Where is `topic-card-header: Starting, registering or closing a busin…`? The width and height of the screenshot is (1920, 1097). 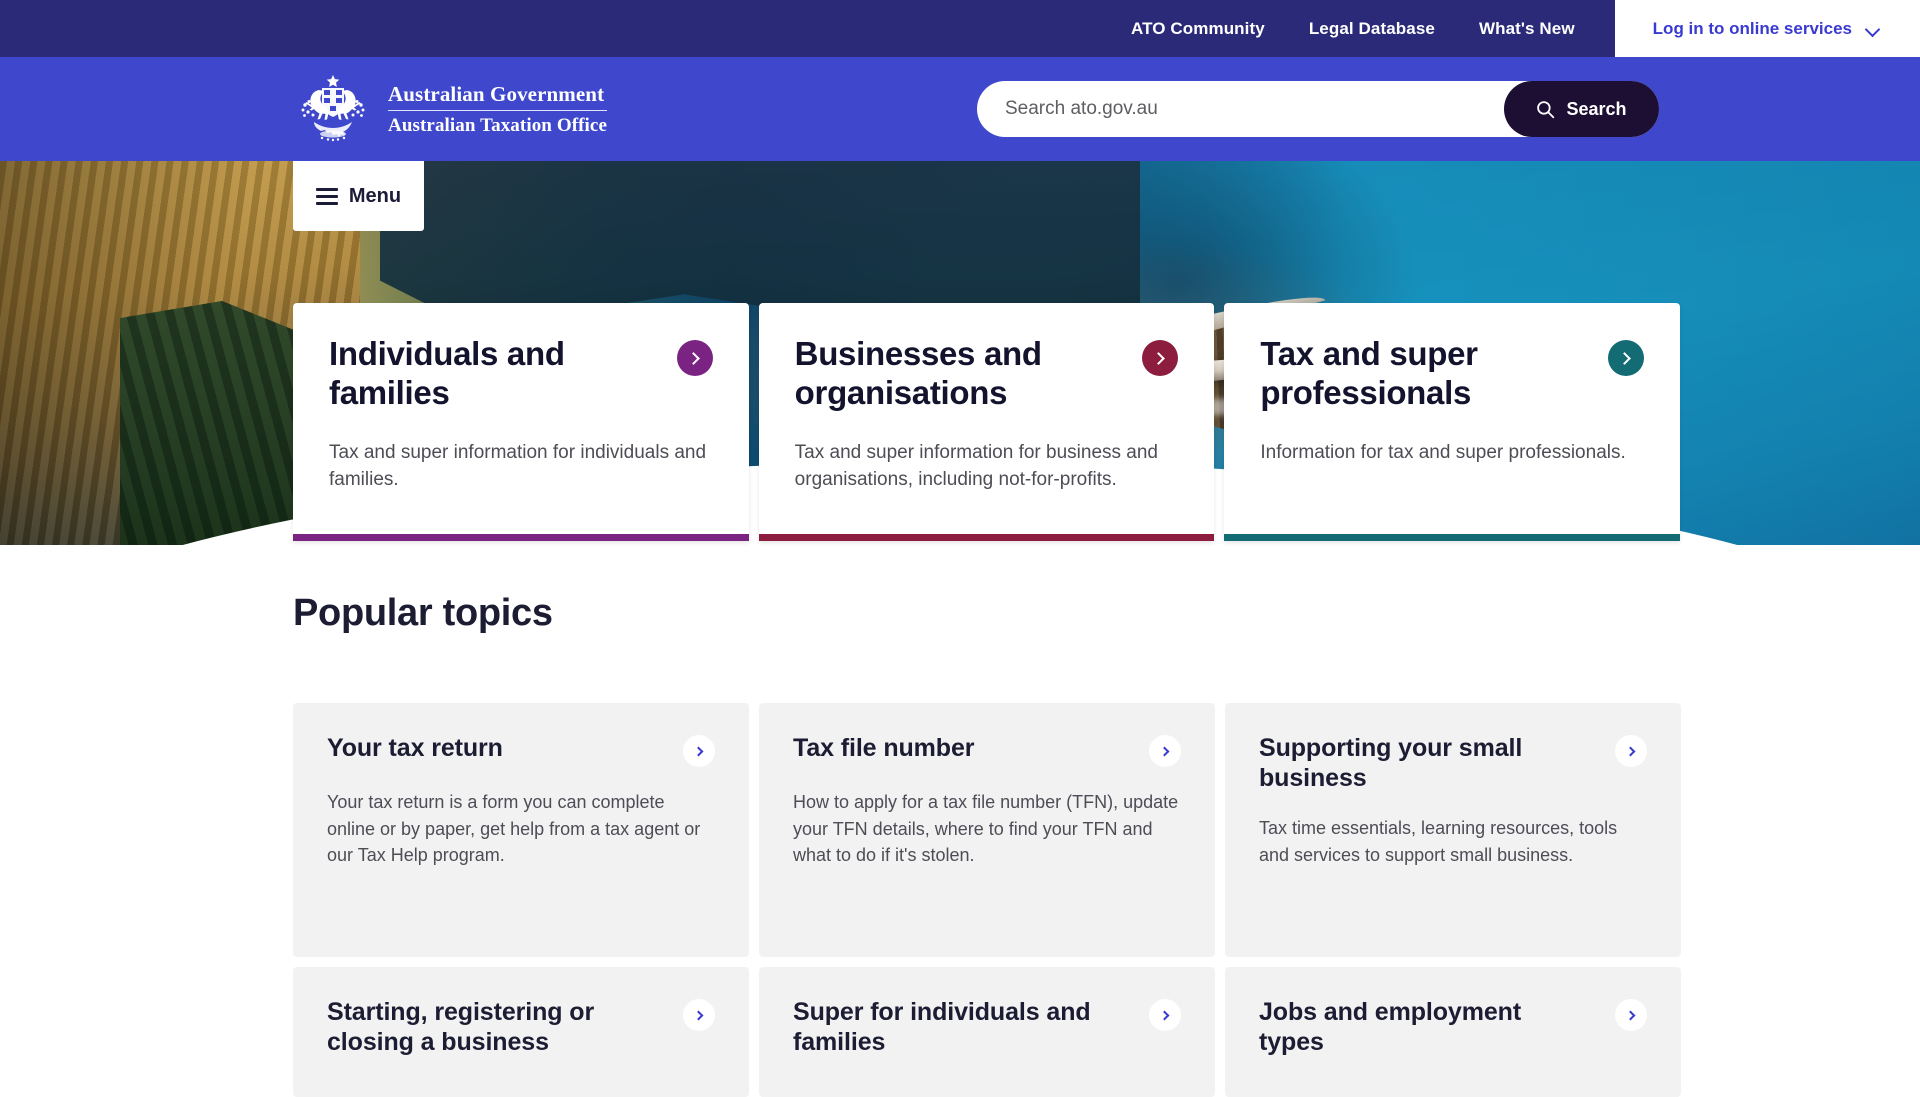
topic-card-header: Starting, registering or closing a busin… is located at coordinates (521, 1027).